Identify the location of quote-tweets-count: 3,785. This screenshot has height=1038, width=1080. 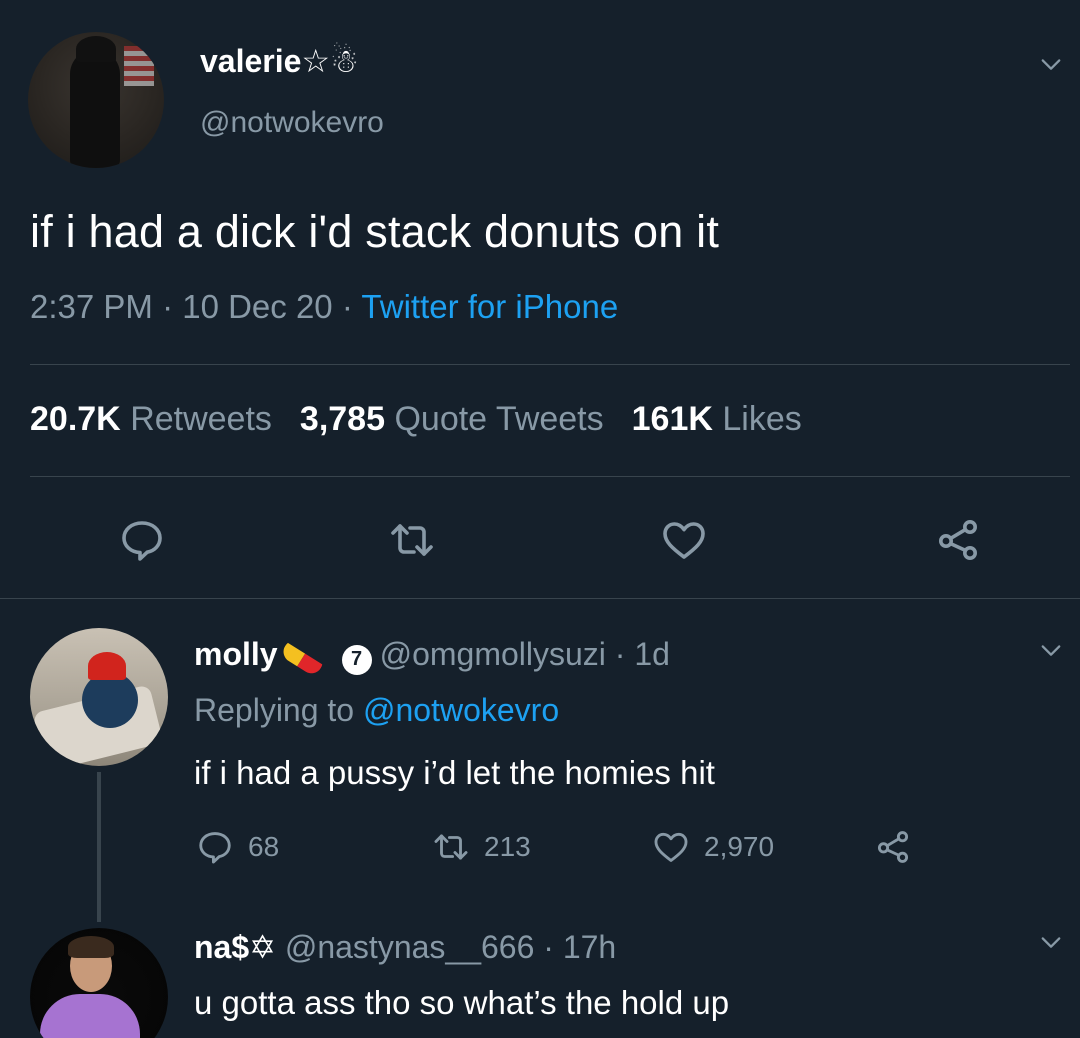
(342, 419).